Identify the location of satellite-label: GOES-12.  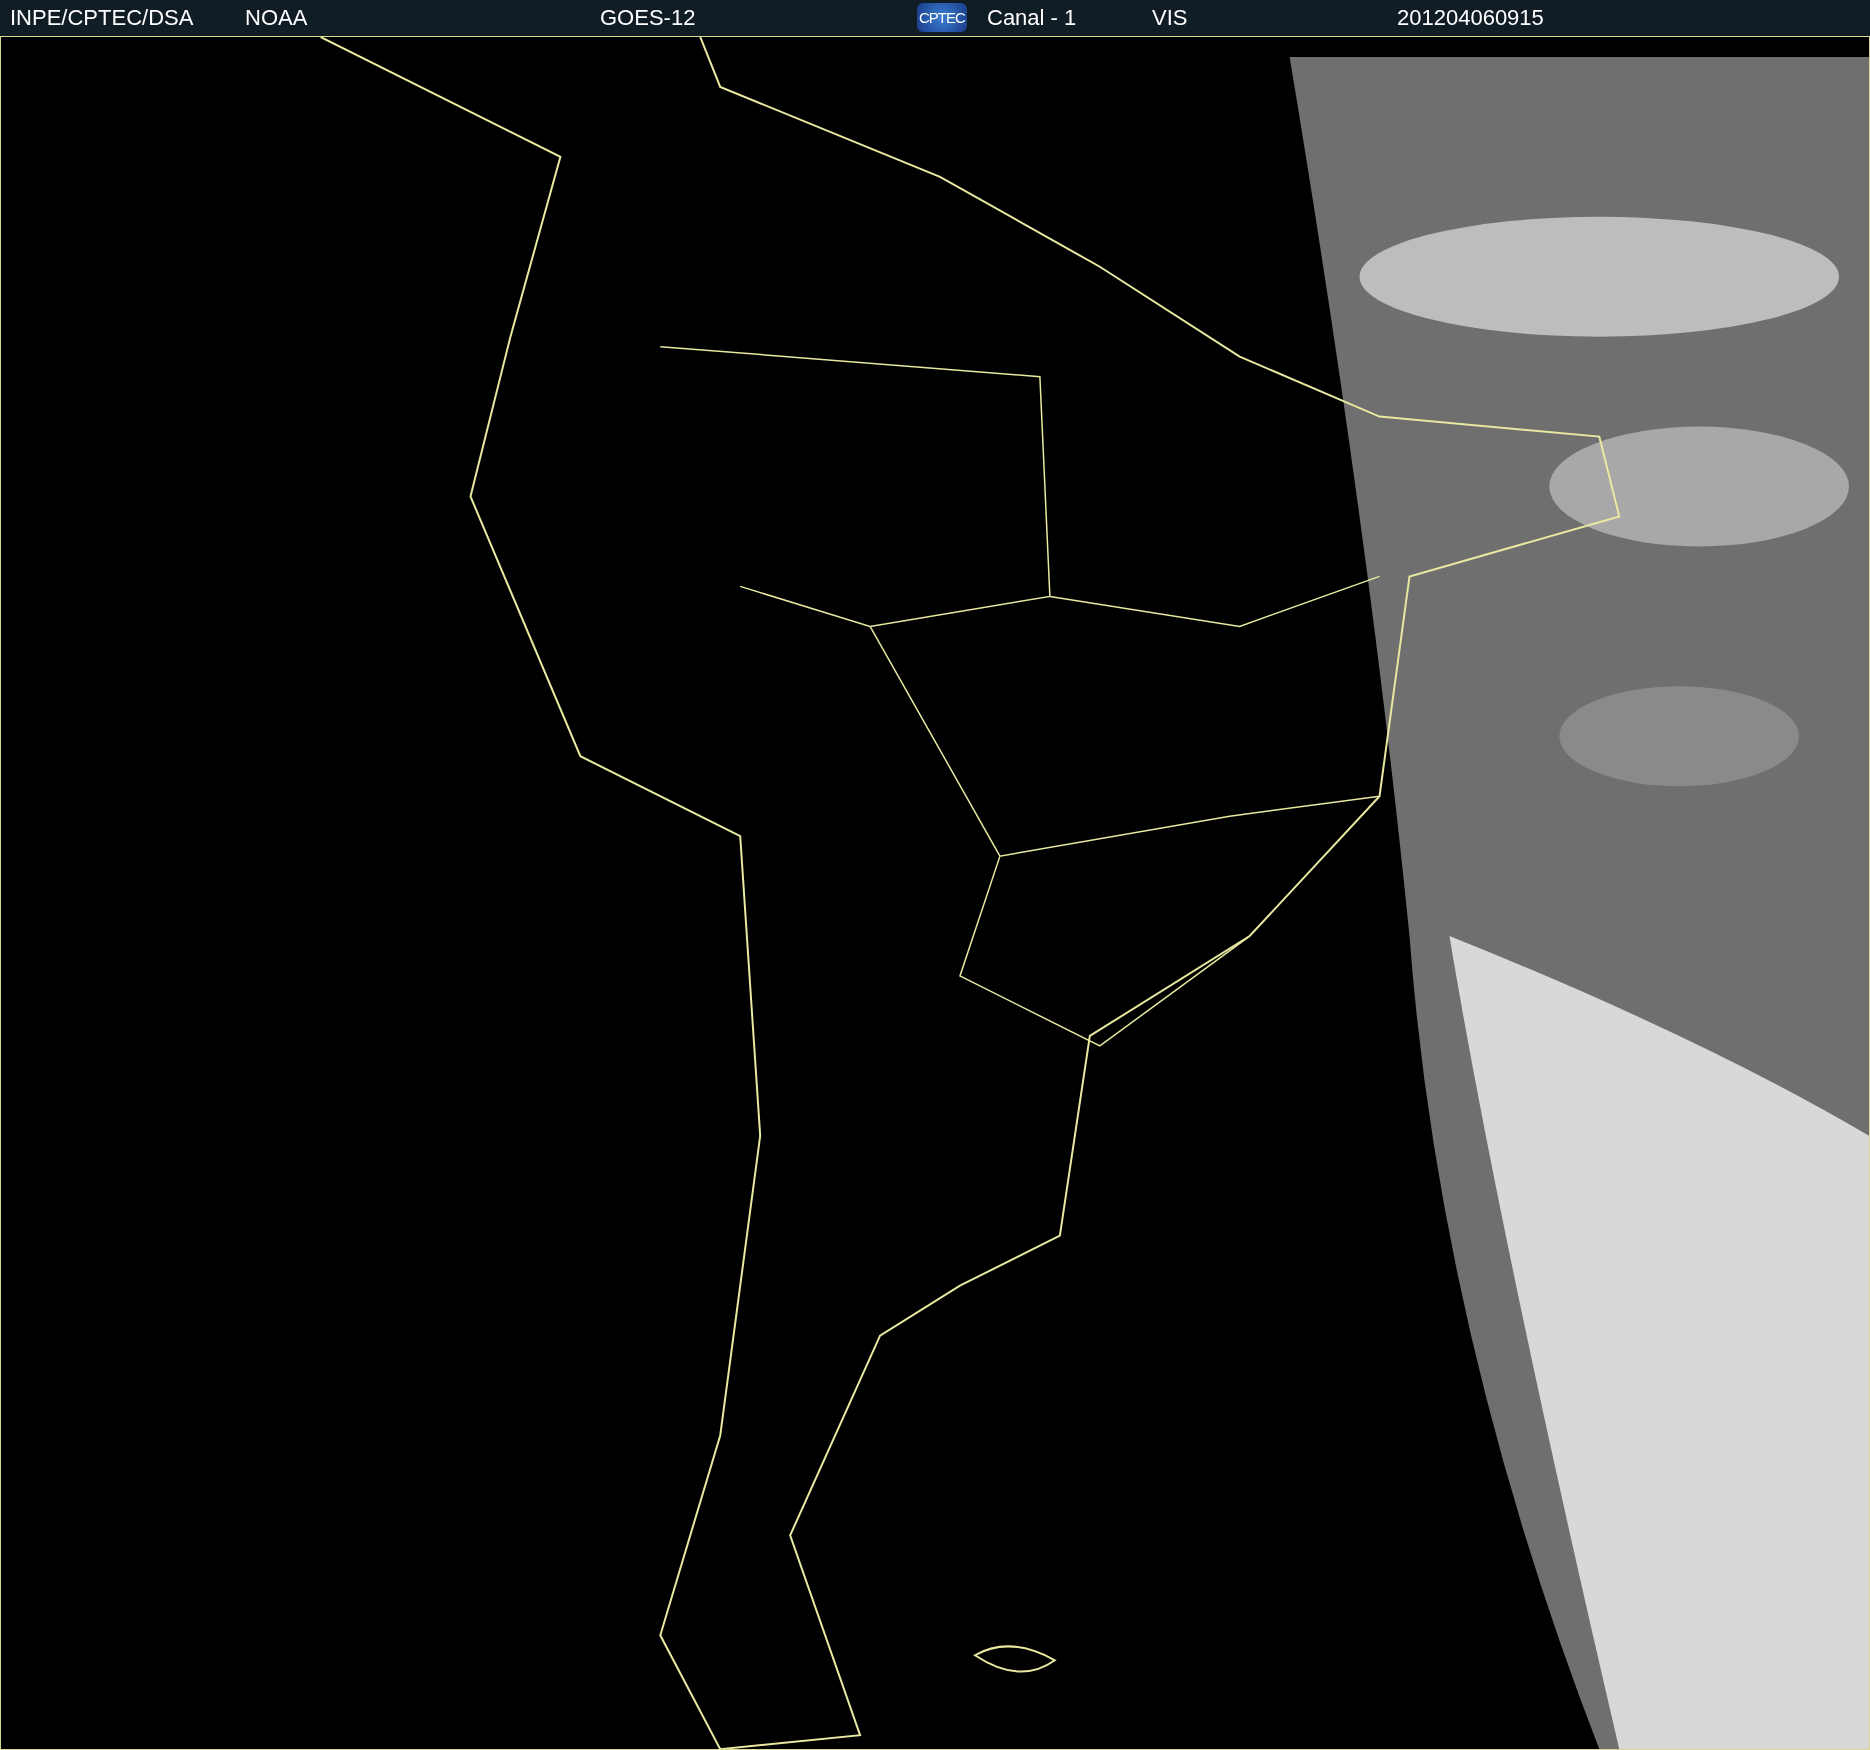
(648, 17).